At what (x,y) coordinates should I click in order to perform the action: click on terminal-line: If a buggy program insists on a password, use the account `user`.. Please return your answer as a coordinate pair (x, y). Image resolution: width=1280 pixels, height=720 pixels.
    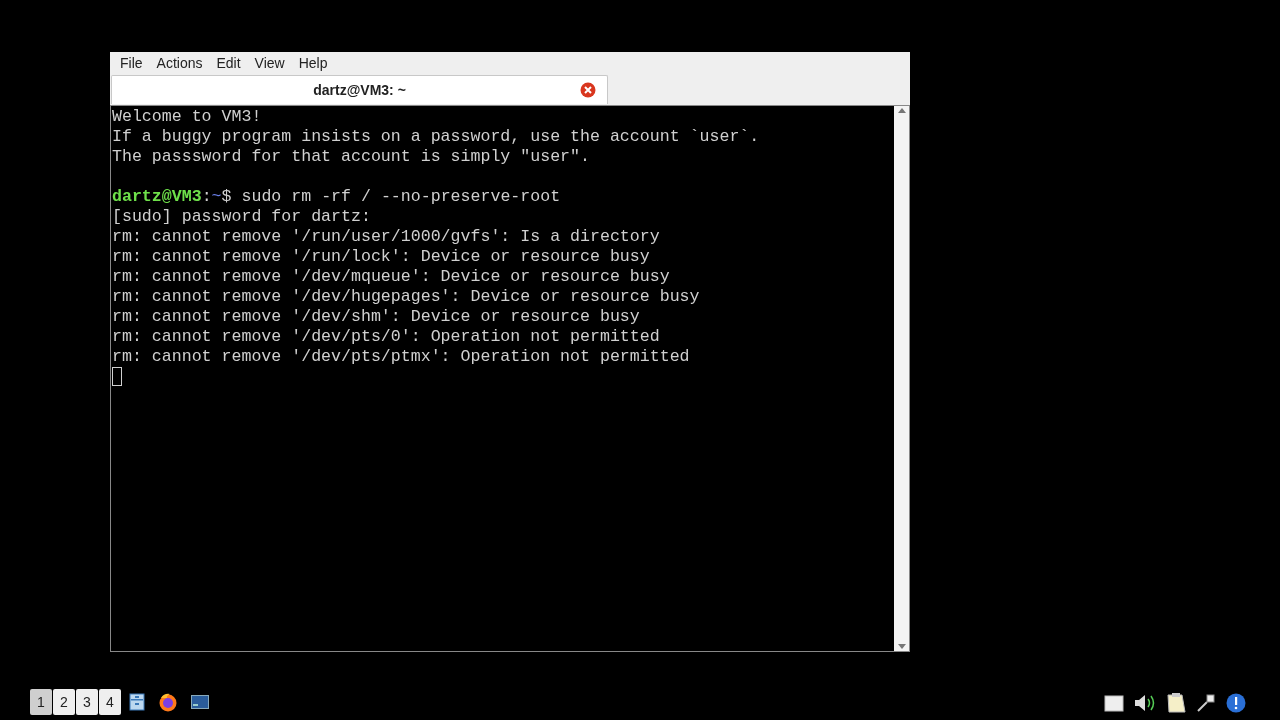
    Looking at the image, I should click on (436, 137).